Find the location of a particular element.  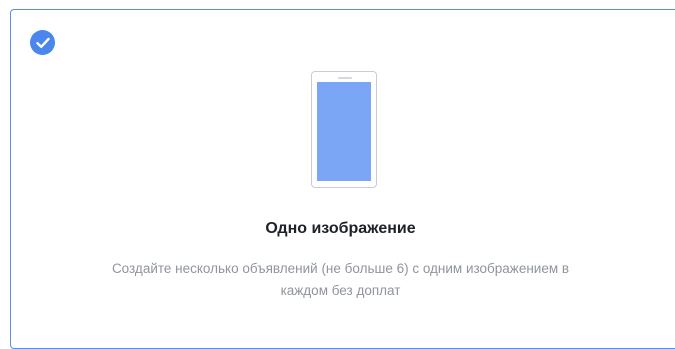

phone-screen is located at coordinates (344, 131).